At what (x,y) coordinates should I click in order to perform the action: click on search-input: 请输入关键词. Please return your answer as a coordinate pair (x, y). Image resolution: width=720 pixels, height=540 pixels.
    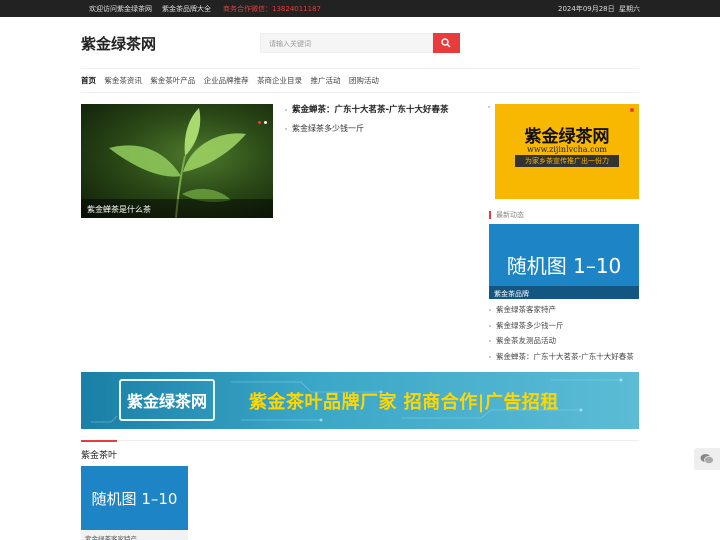
    Looking at the image, I should click on (346, 43).